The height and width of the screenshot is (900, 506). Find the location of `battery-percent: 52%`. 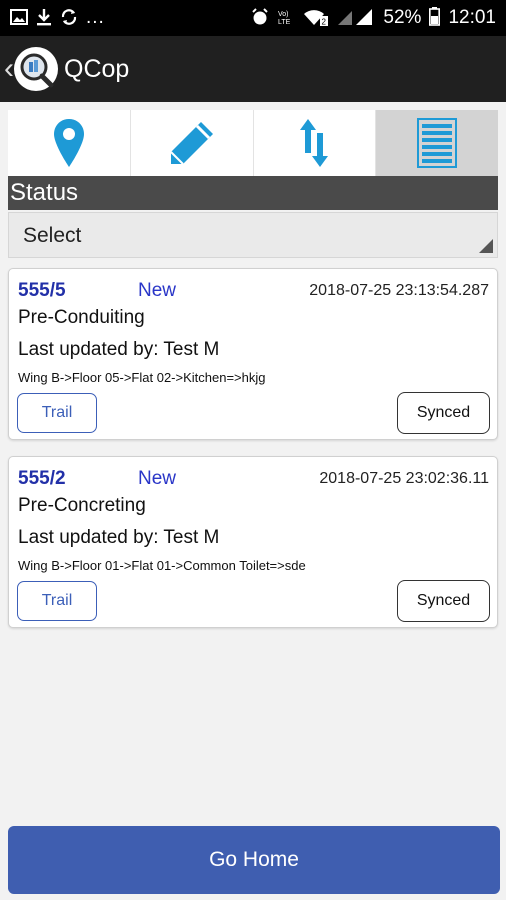

battery-percent: 52% is located at coordinates (402, 17).